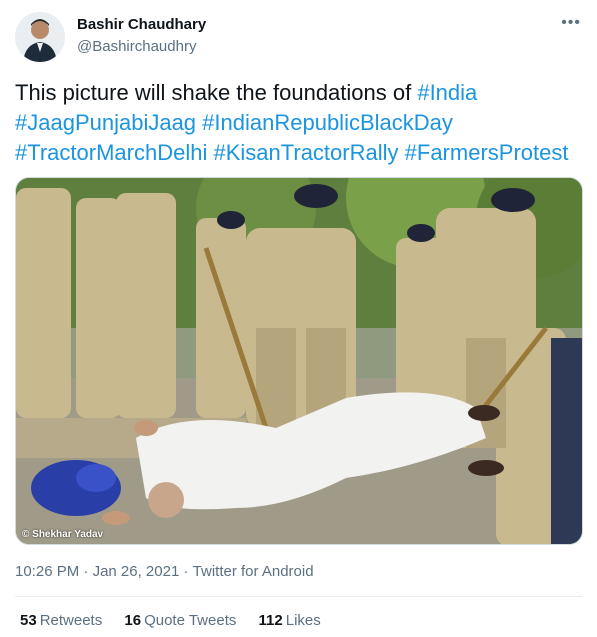 Image resolution: width=597 pixels, height=637 pixels. What do you see at coordinates (305, 152) in the screenshot?
I see `hashtag-link: #KisanTractorRally` at bounding box center [305, 152].